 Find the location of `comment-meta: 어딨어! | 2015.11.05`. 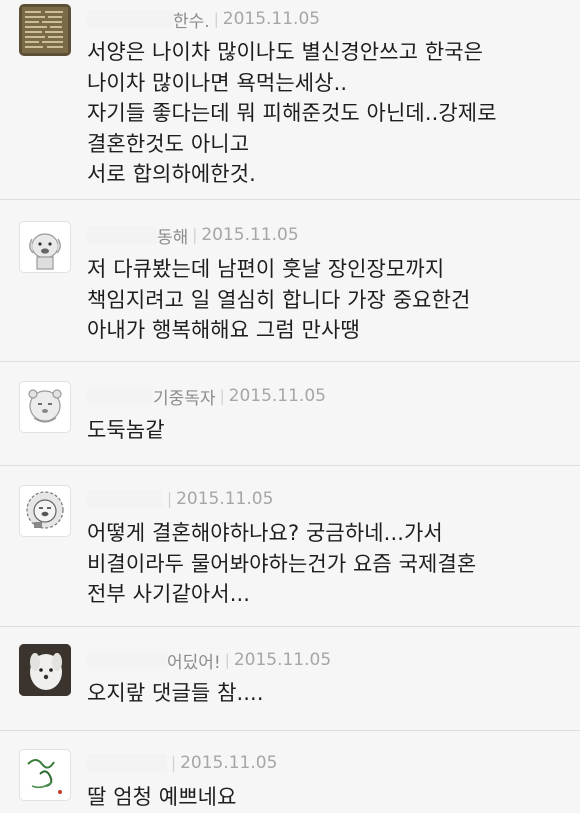

comment-meta: 어딨어! | 2015.11.05 is located at coordinates (209, 660).